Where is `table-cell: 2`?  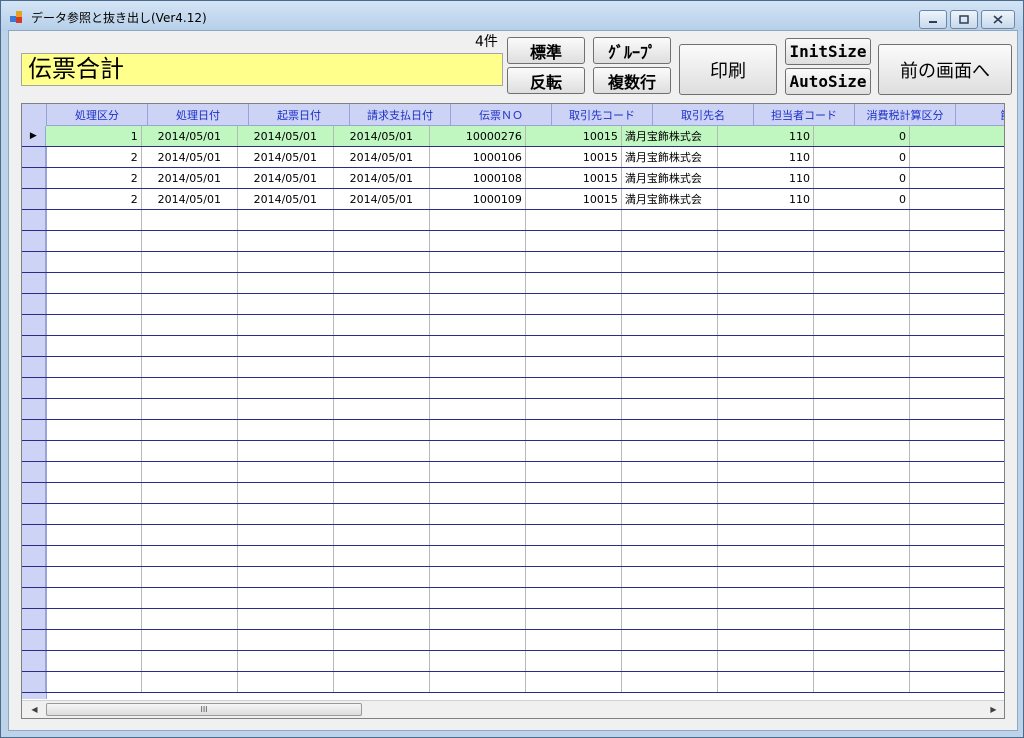 table-cell: 2 is located at coordinates (94, 178).